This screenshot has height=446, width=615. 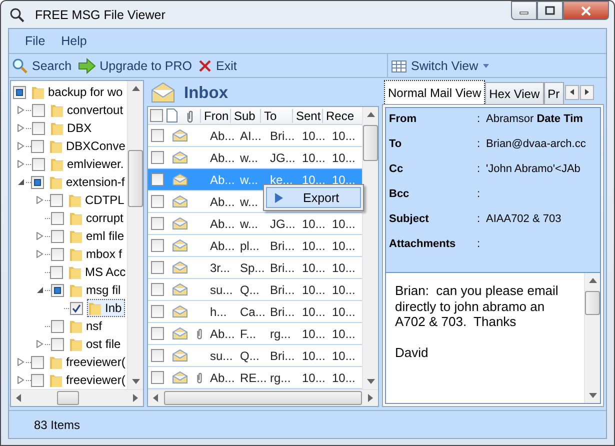 What do you see at coordinates (313, 197) in the screenshot?
I see `menu-item: Export` at bounding box center [313, 197].